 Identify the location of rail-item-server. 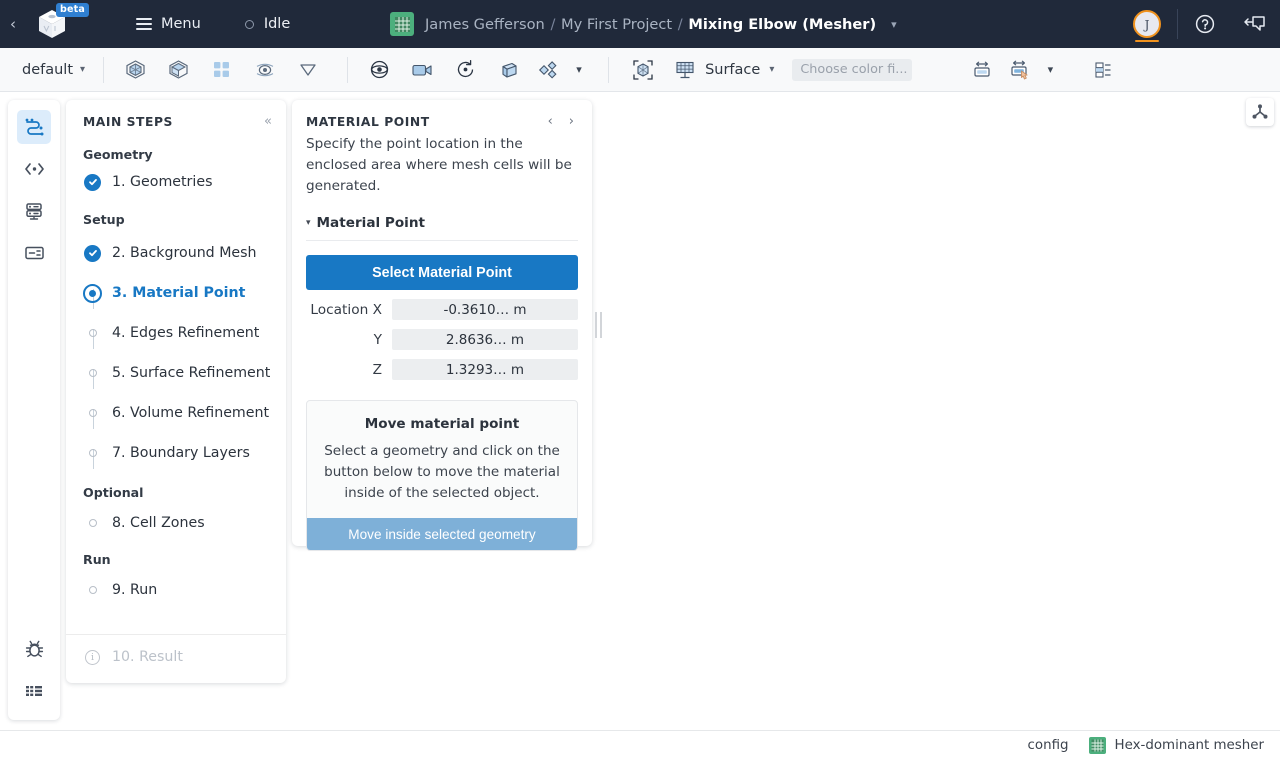
(34, 211).